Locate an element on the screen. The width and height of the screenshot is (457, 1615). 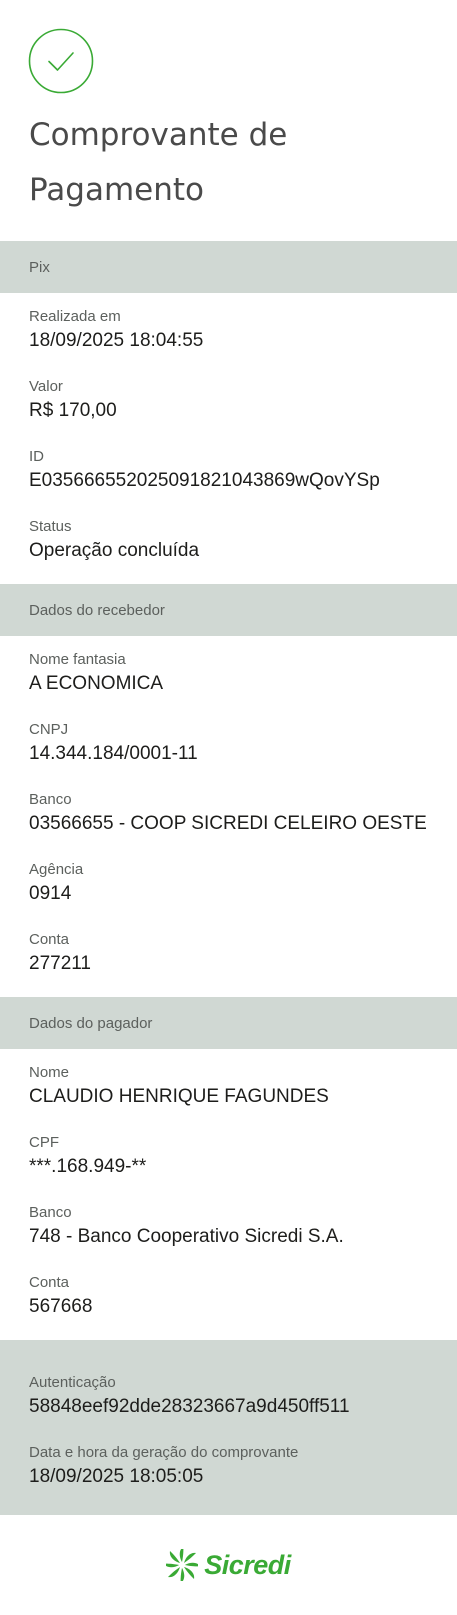
field-value: E035666552025091821043869wQovYSp is located at coordinates (204, 480).